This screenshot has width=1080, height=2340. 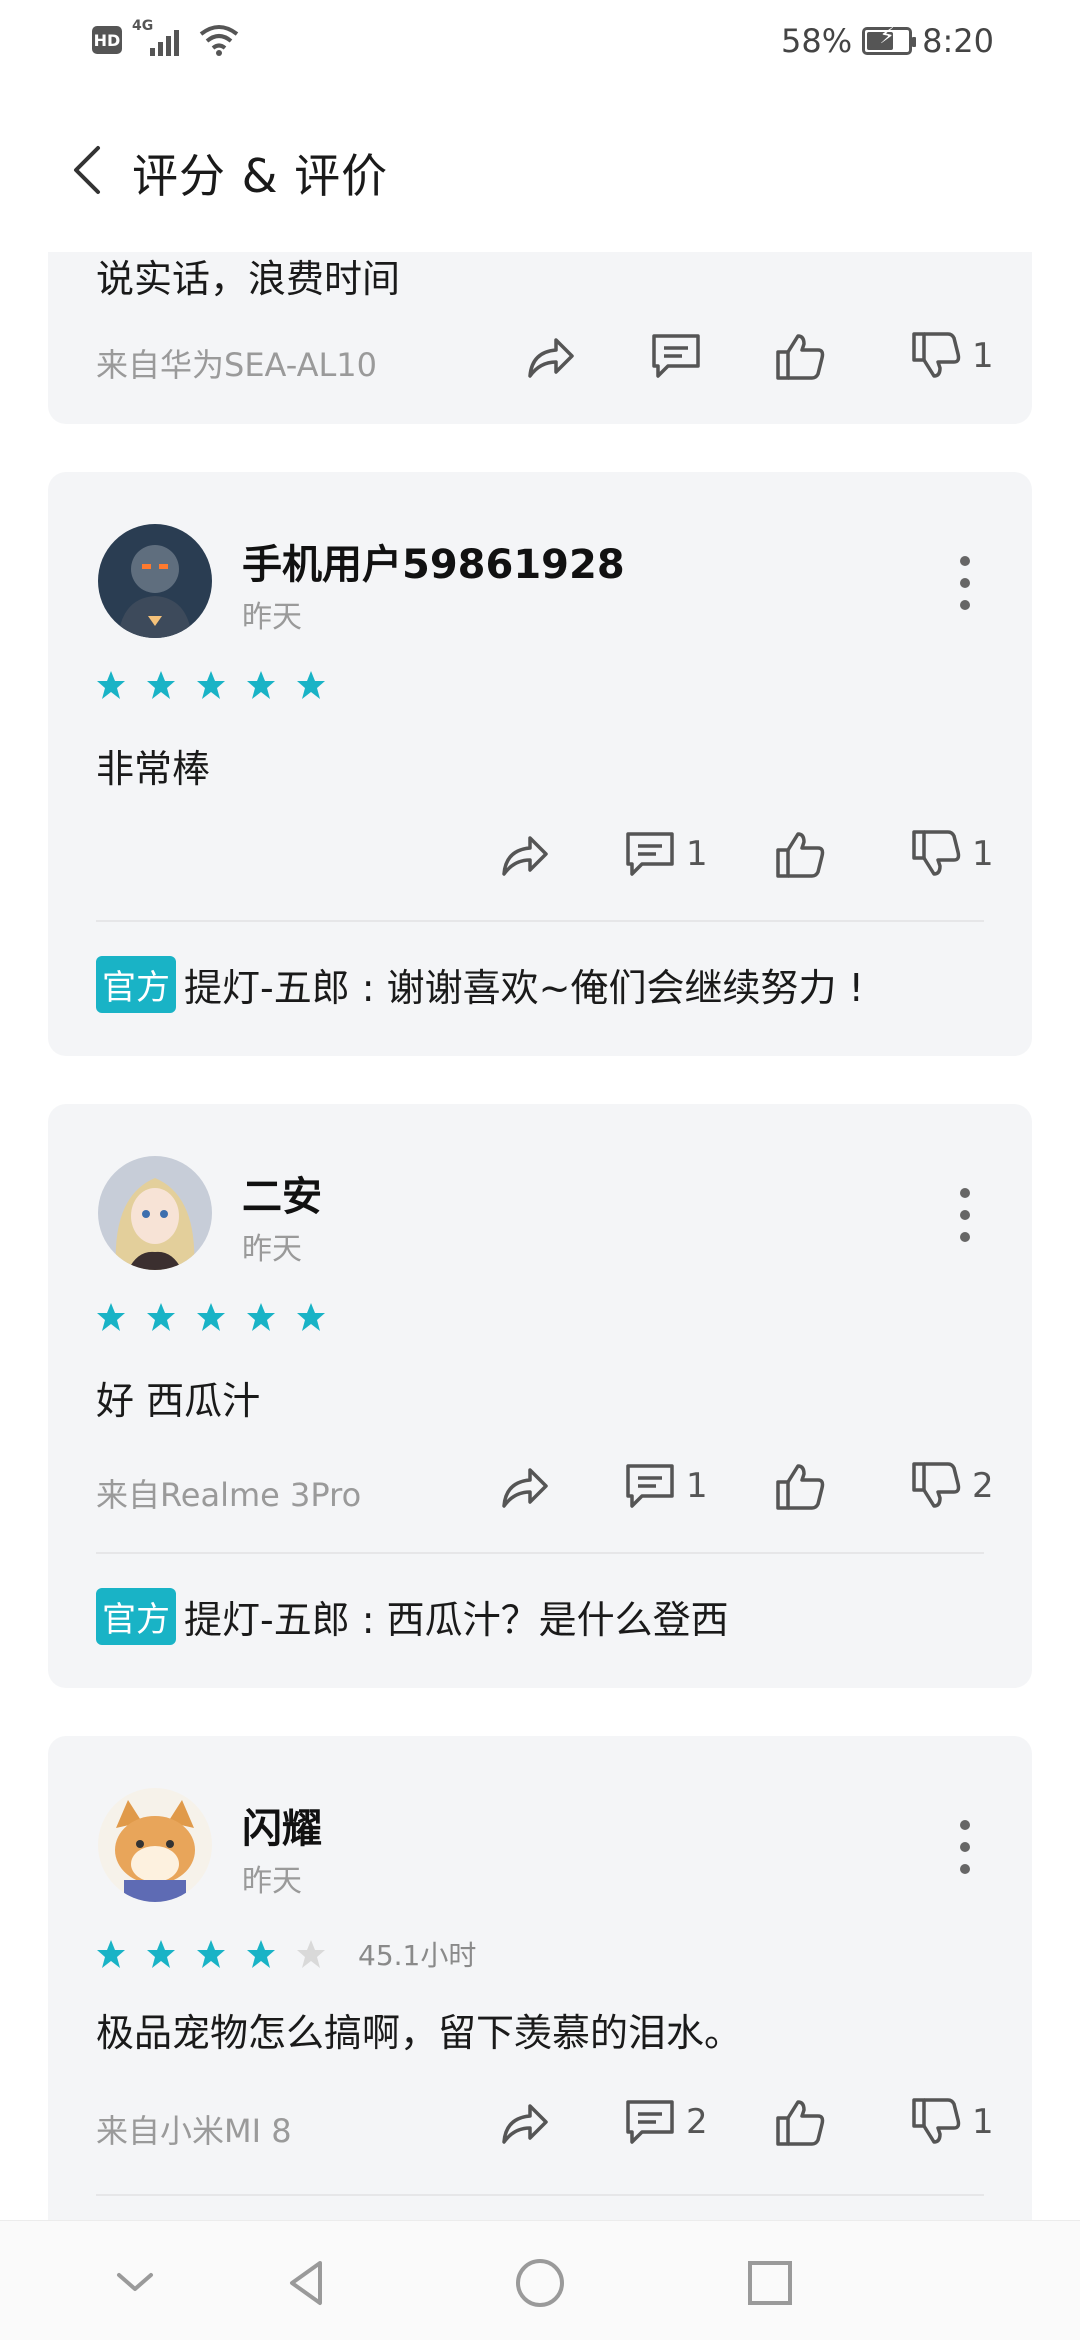 What do you see at coordinates (282, 1829) in the screenshot?
I see `username: 闪耀` at bounding box center [282, 1829].